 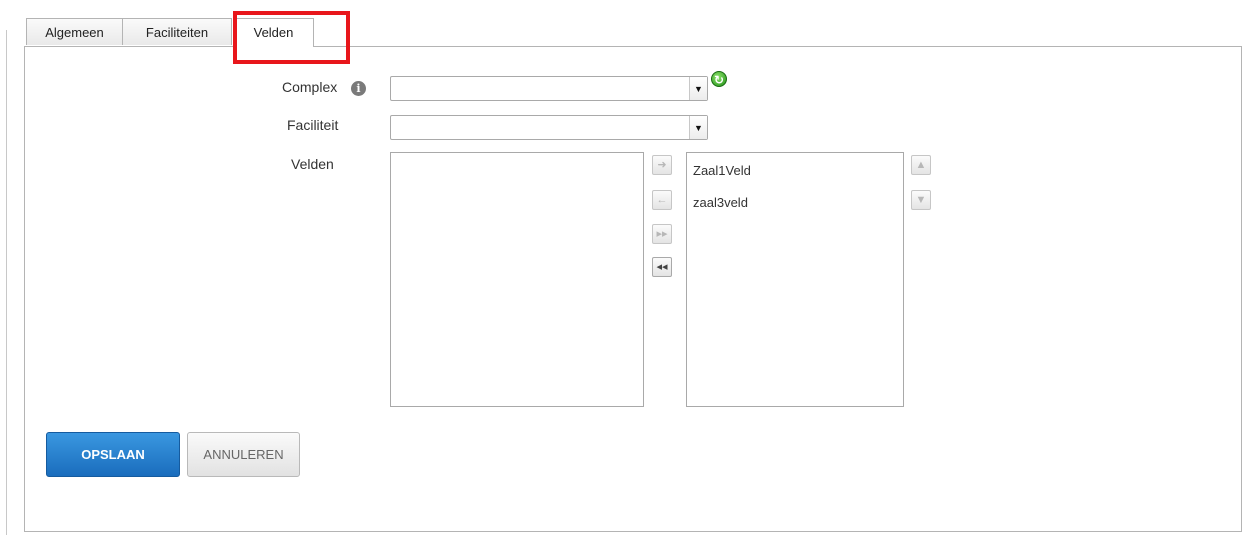 I want to click on faciliteit-select: ▼, so click(x=549, y=127).